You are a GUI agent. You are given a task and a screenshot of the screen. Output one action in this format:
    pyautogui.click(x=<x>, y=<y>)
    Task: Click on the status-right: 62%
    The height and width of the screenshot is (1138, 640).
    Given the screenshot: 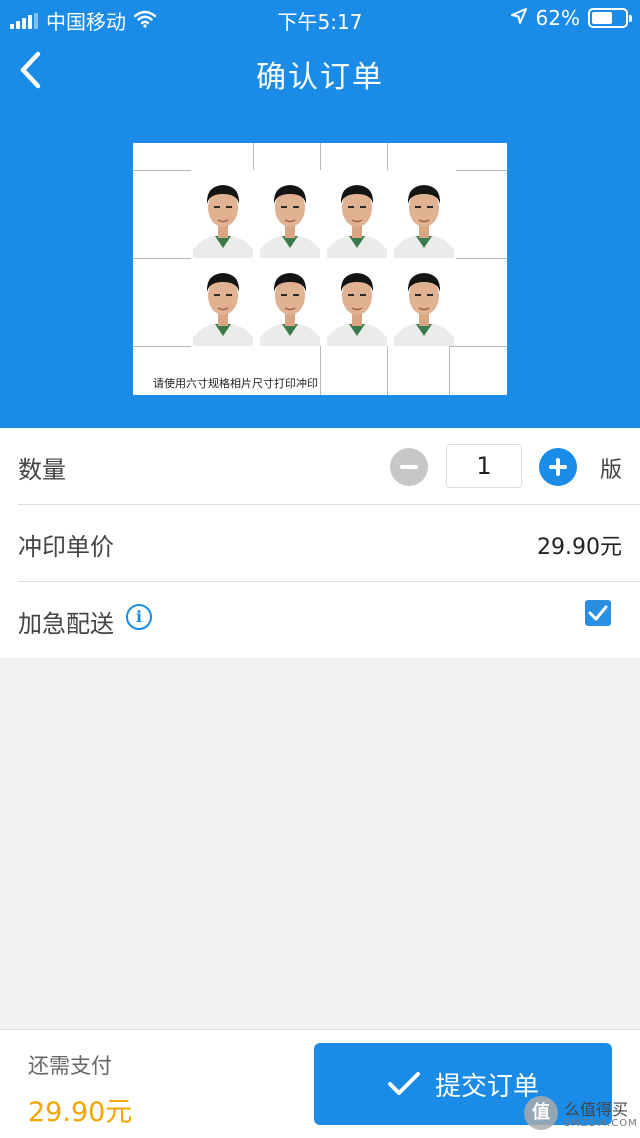 What is the action you would take?
    pyautogui.click(x=571, y=18)
    